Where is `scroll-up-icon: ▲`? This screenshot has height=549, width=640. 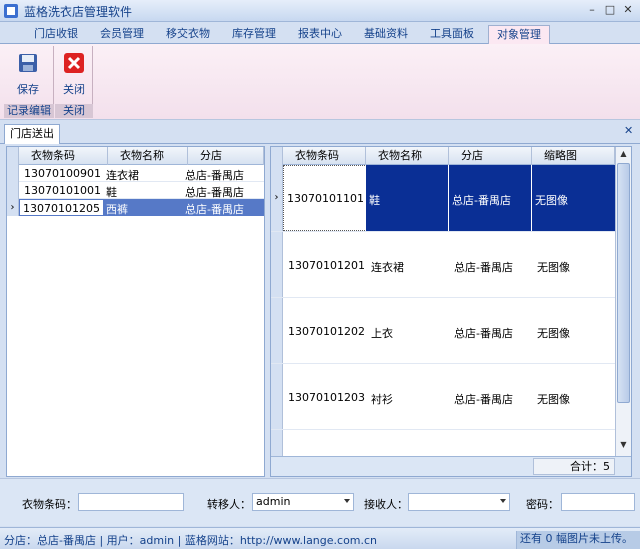 scroll-up-icon: ▲ is located at coordinates (623, 155).